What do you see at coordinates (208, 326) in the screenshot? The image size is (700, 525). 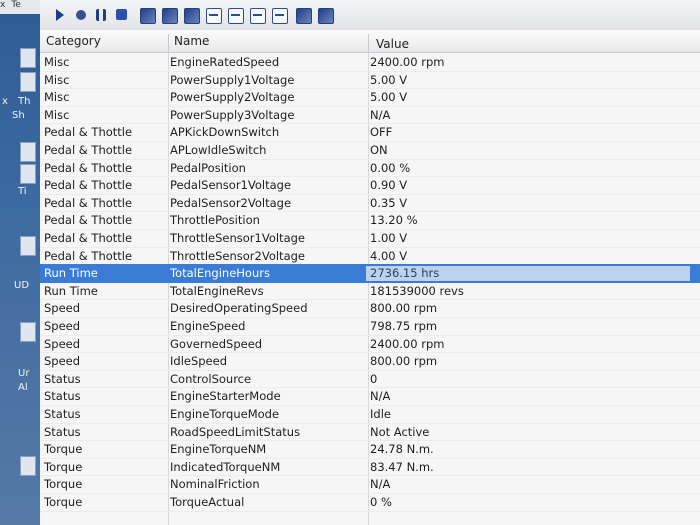 I see `cell-name: EngineSpeed` at bounding box center [208, 326].